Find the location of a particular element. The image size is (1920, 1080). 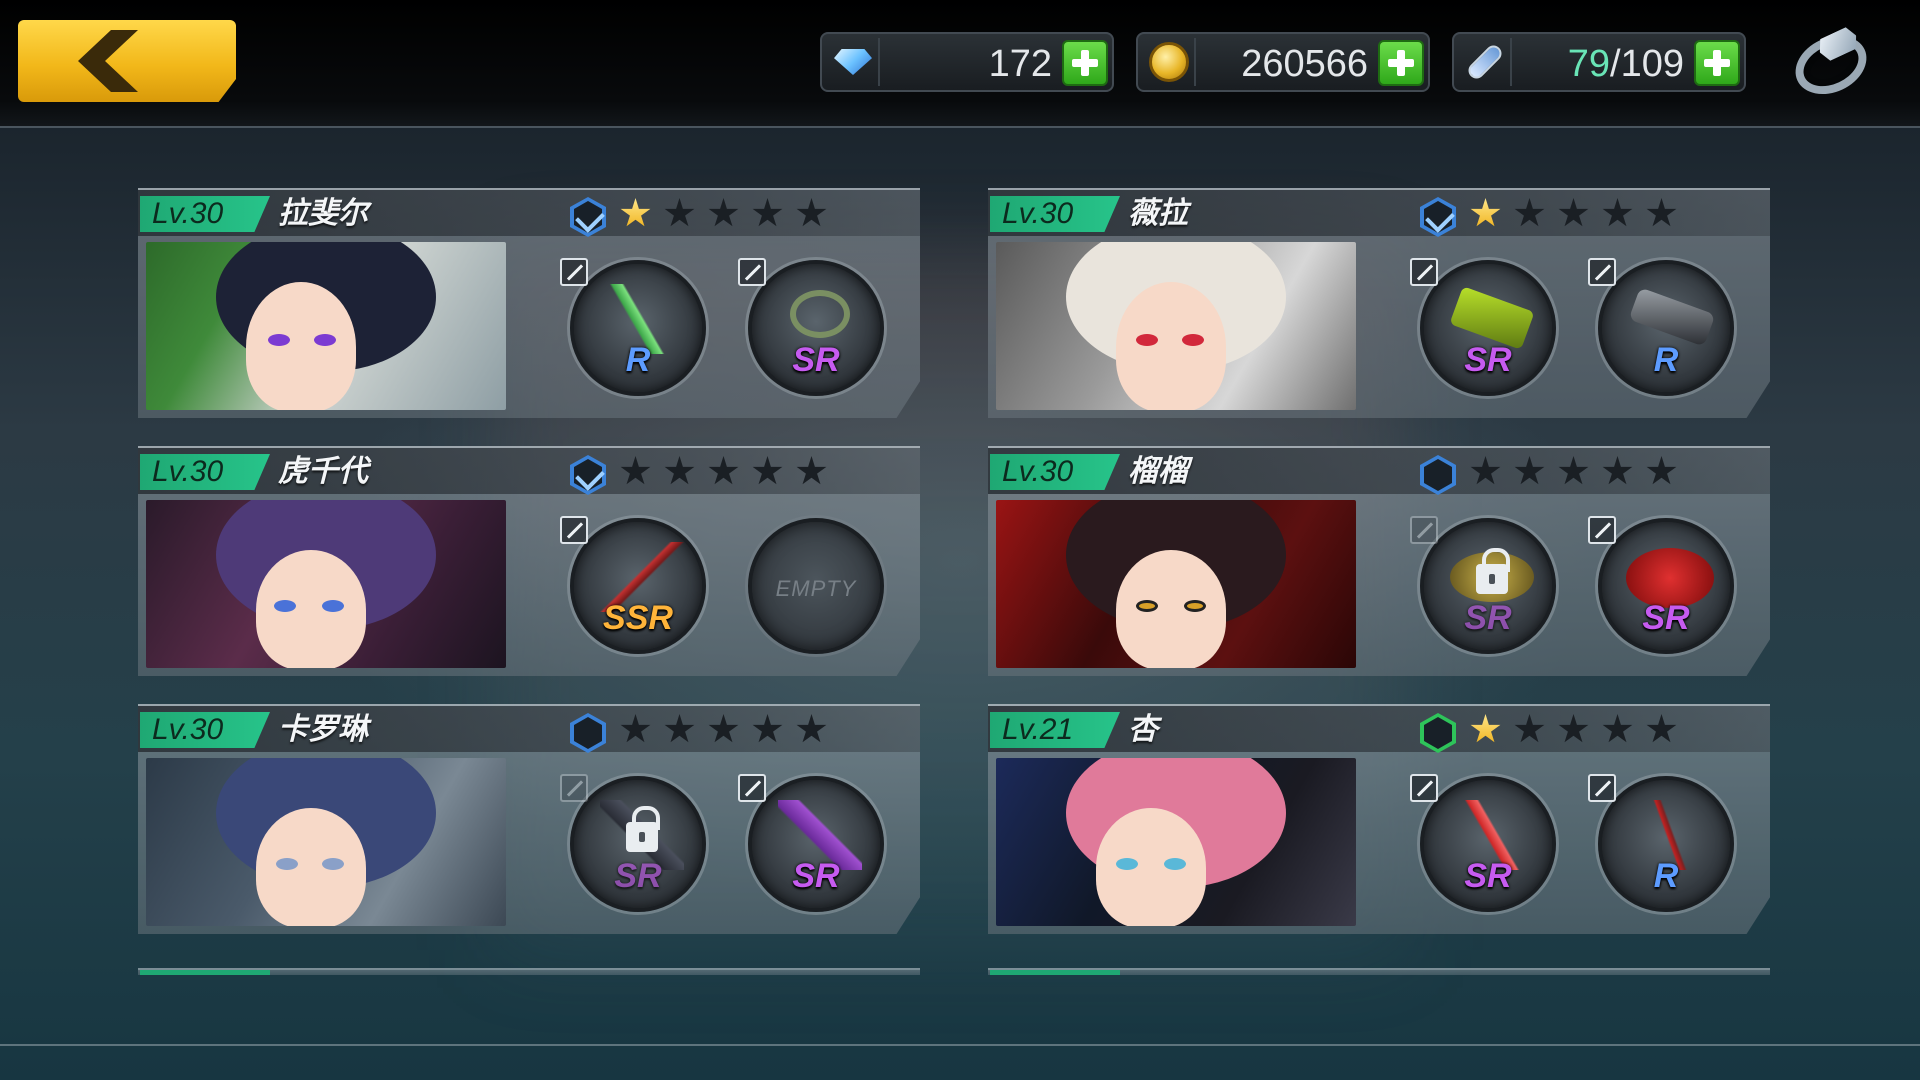

character-name: 榴榴 is located at coordinates (1158, 471).